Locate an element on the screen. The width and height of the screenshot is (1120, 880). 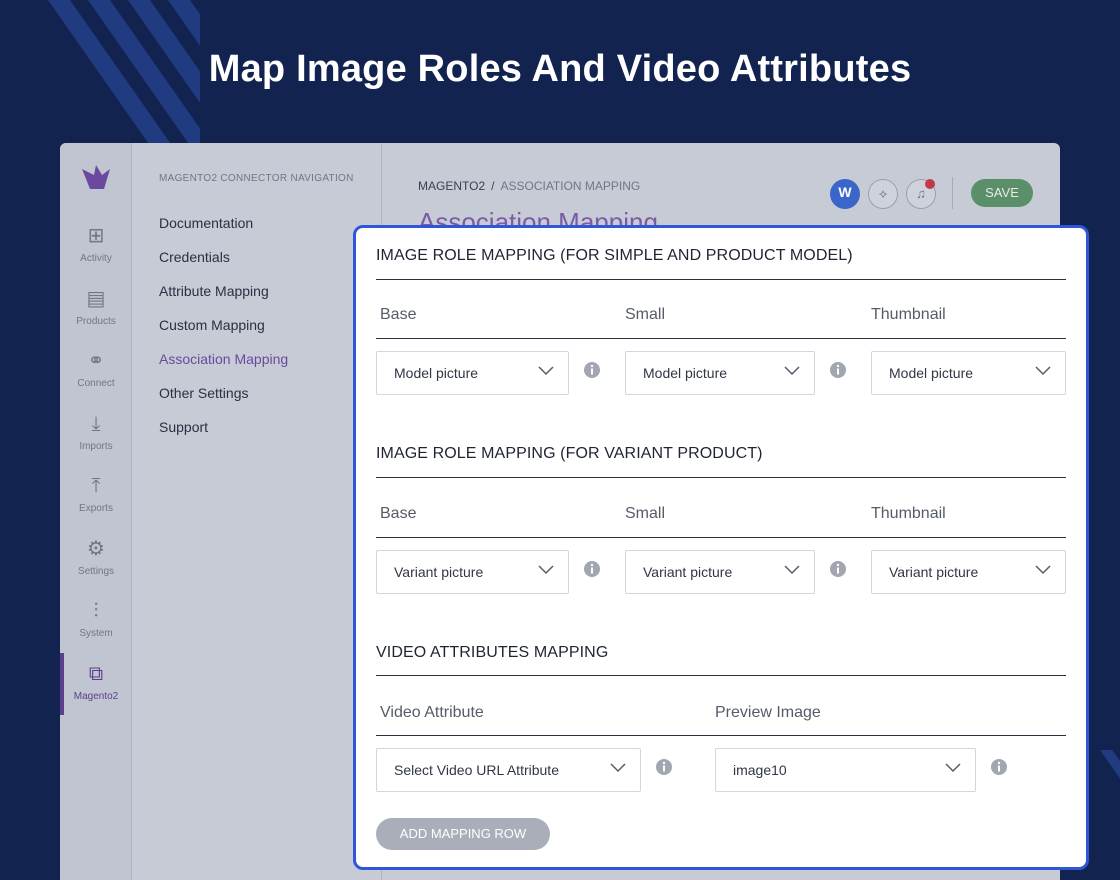
products-icon: ▤ is located at coordinates (96, 299).